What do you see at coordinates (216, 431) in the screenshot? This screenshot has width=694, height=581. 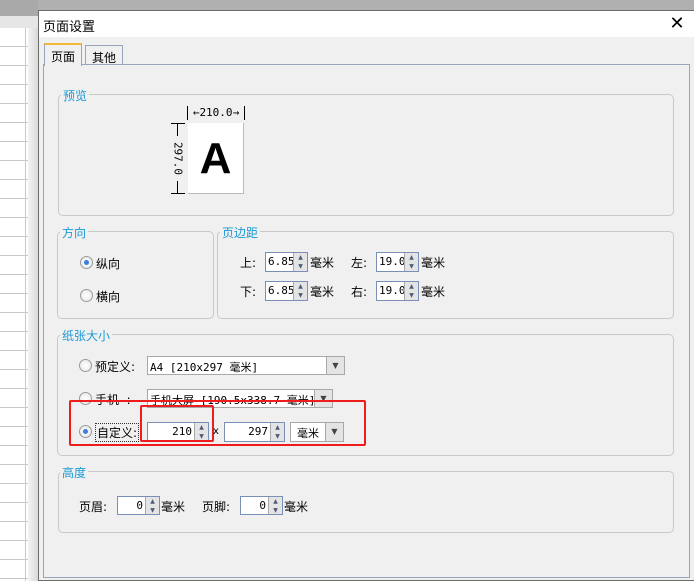 I see `times-label: x` at bounding box center [216, 431].